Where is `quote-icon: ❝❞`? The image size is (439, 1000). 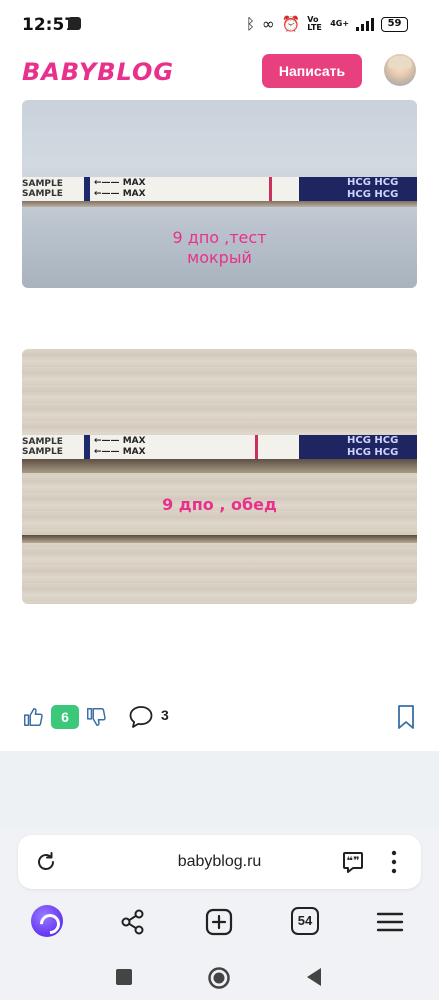
quote-icon: ❝❞ is located at coordinates (353, 862).